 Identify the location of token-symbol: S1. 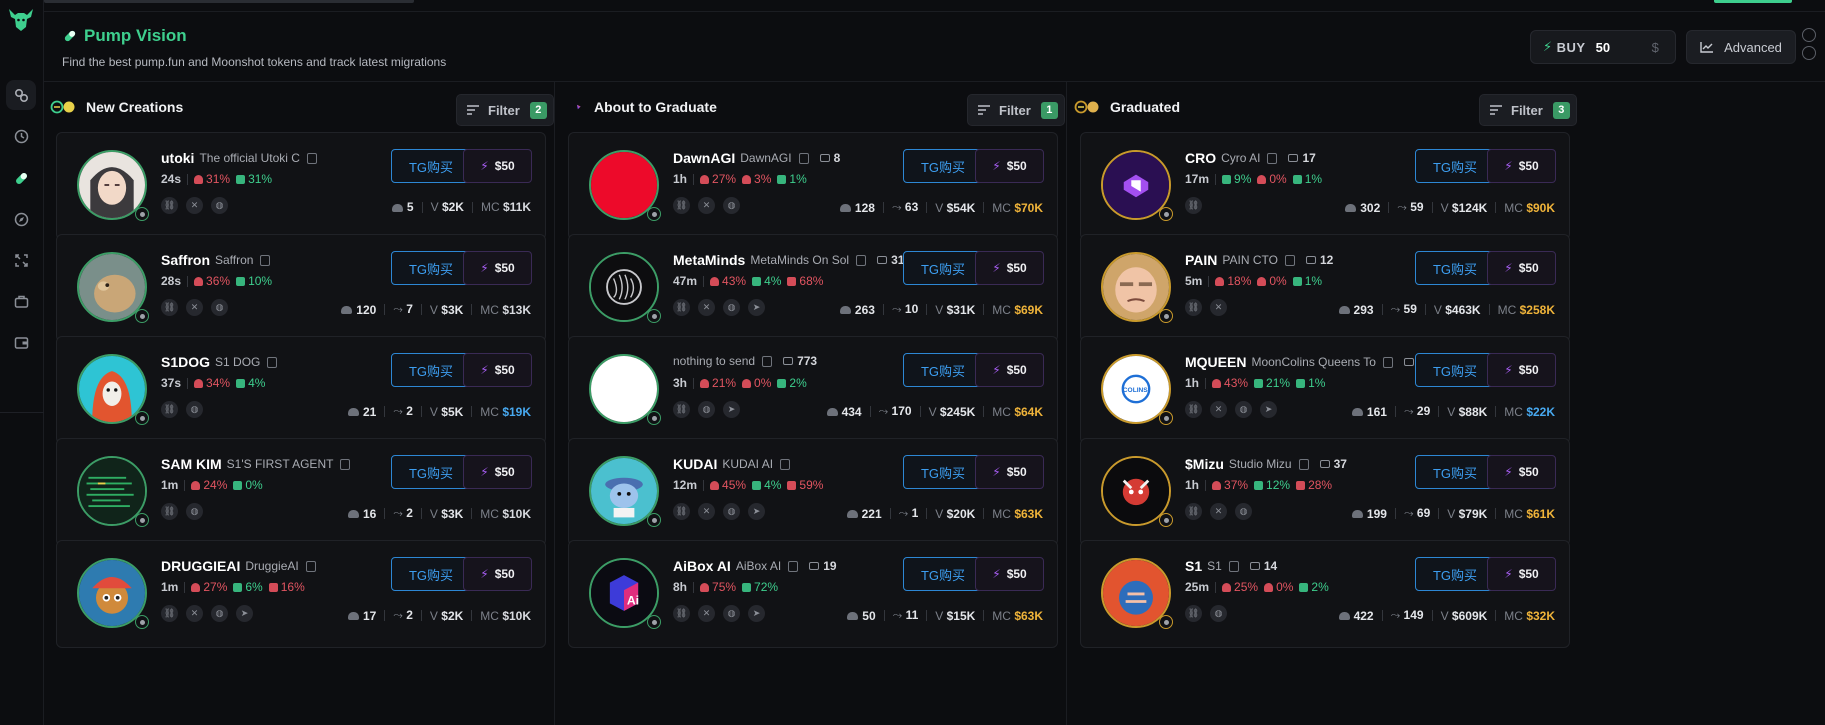
(1193, 566).